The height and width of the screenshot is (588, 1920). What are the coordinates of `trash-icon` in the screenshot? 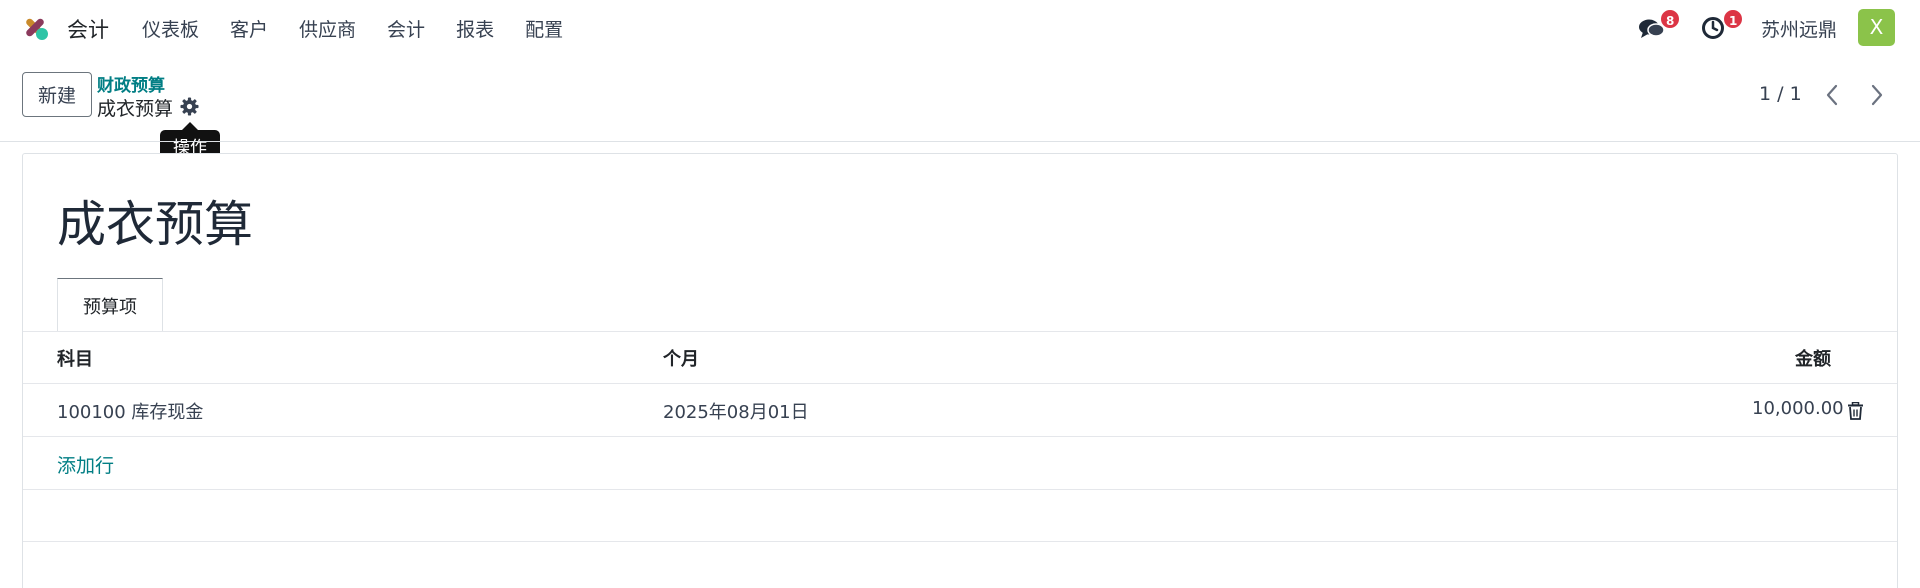 It's located at (1855, 411).